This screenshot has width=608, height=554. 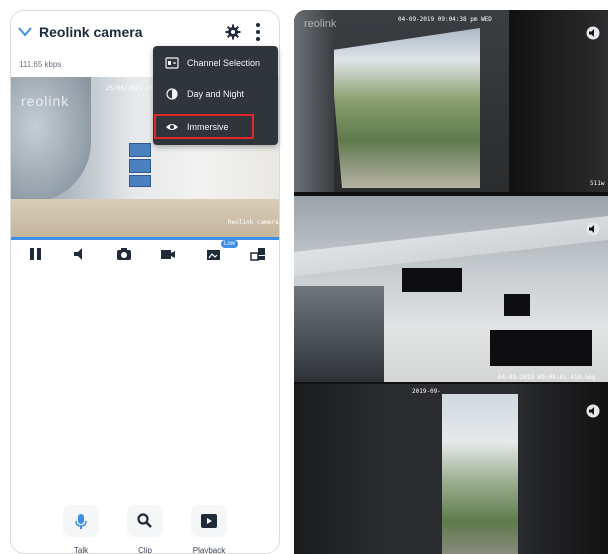 I want to click on talk-label: Talk, so click(x=81, y=550).